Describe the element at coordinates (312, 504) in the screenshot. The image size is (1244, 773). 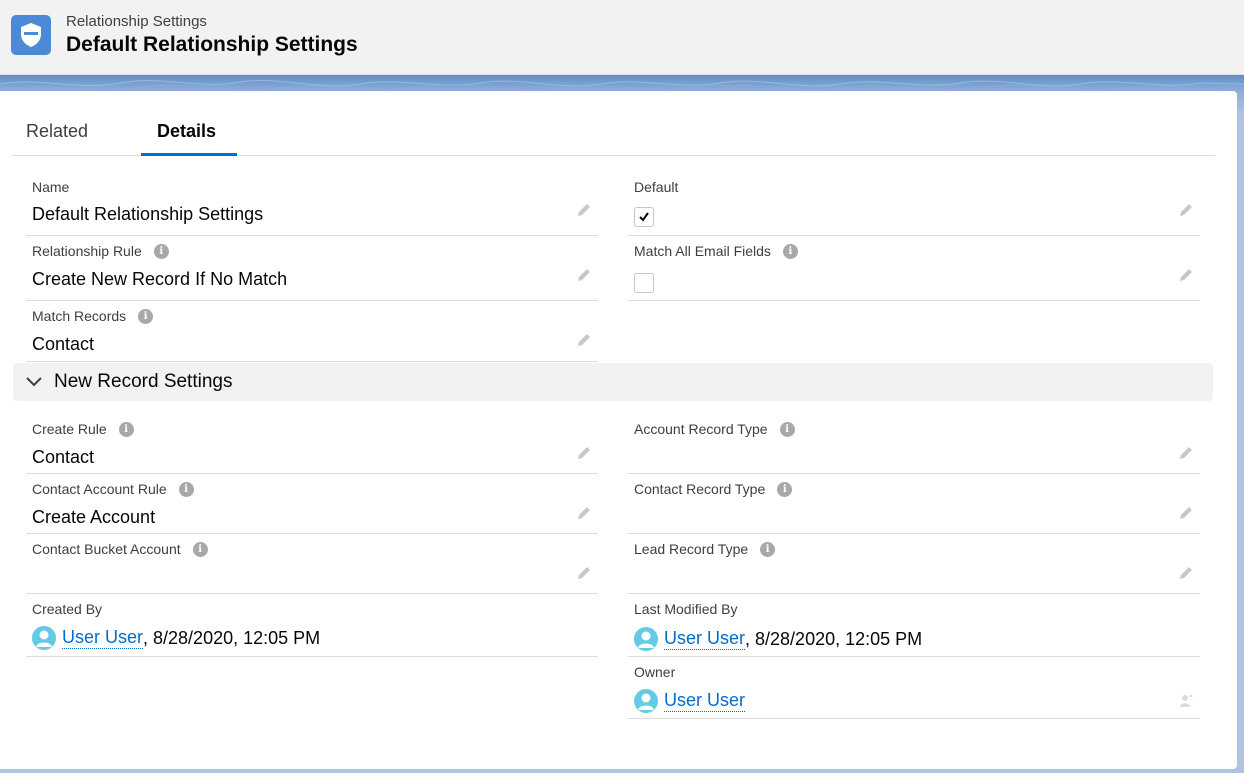
I see `field-contact-account-rule: Contact Account Rule i Create Account` at that location.